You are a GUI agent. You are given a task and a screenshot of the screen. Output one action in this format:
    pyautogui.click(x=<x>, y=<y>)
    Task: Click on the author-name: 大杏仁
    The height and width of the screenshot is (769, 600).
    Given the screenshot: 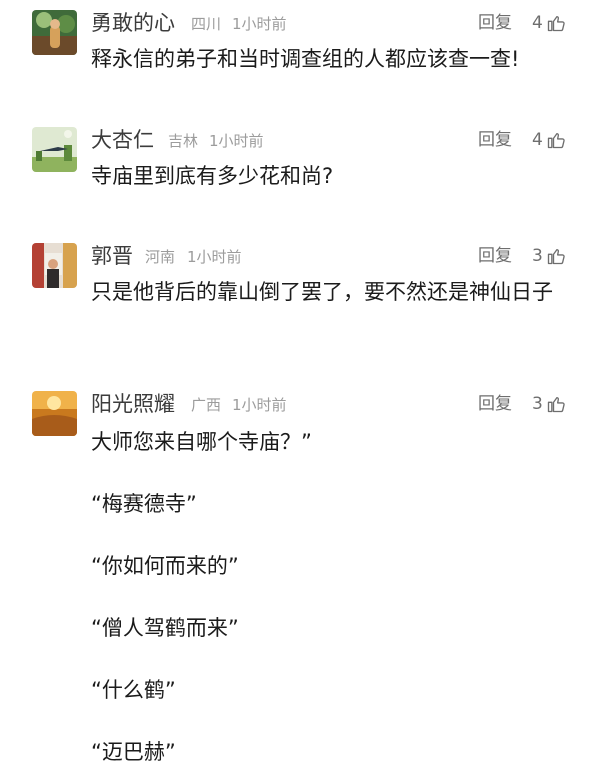 What is the action you would take?
    pyautogui.click(x=122, y=140)
    